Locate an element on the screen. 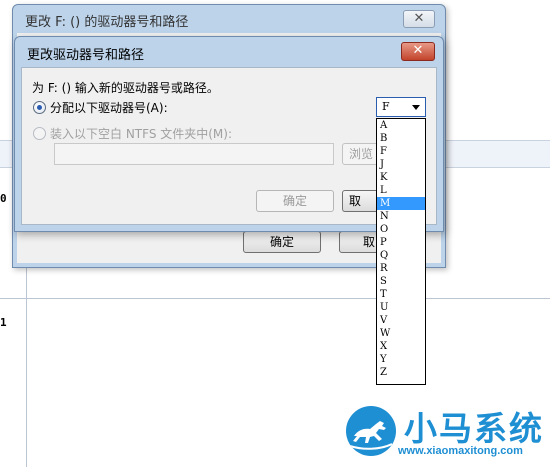 This screenshot has height=467, width=550. drive-letter-selected: F is located at coordinates (386, 106).